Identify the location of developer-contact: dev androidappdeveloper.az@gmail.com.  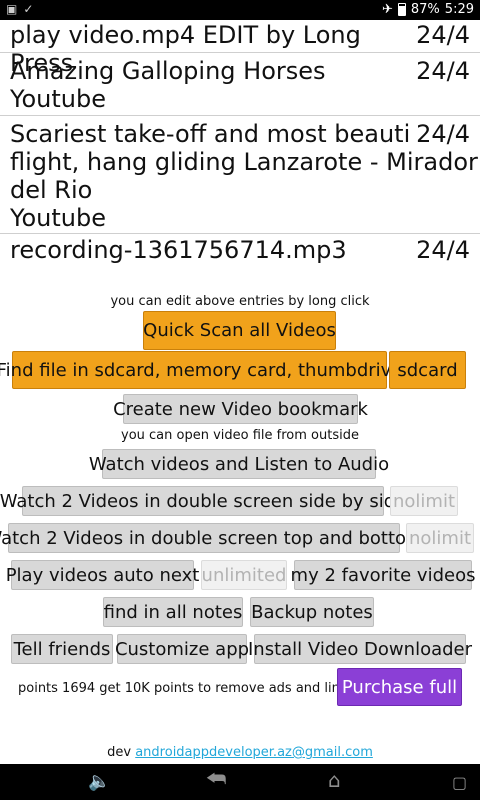
(240, 752).